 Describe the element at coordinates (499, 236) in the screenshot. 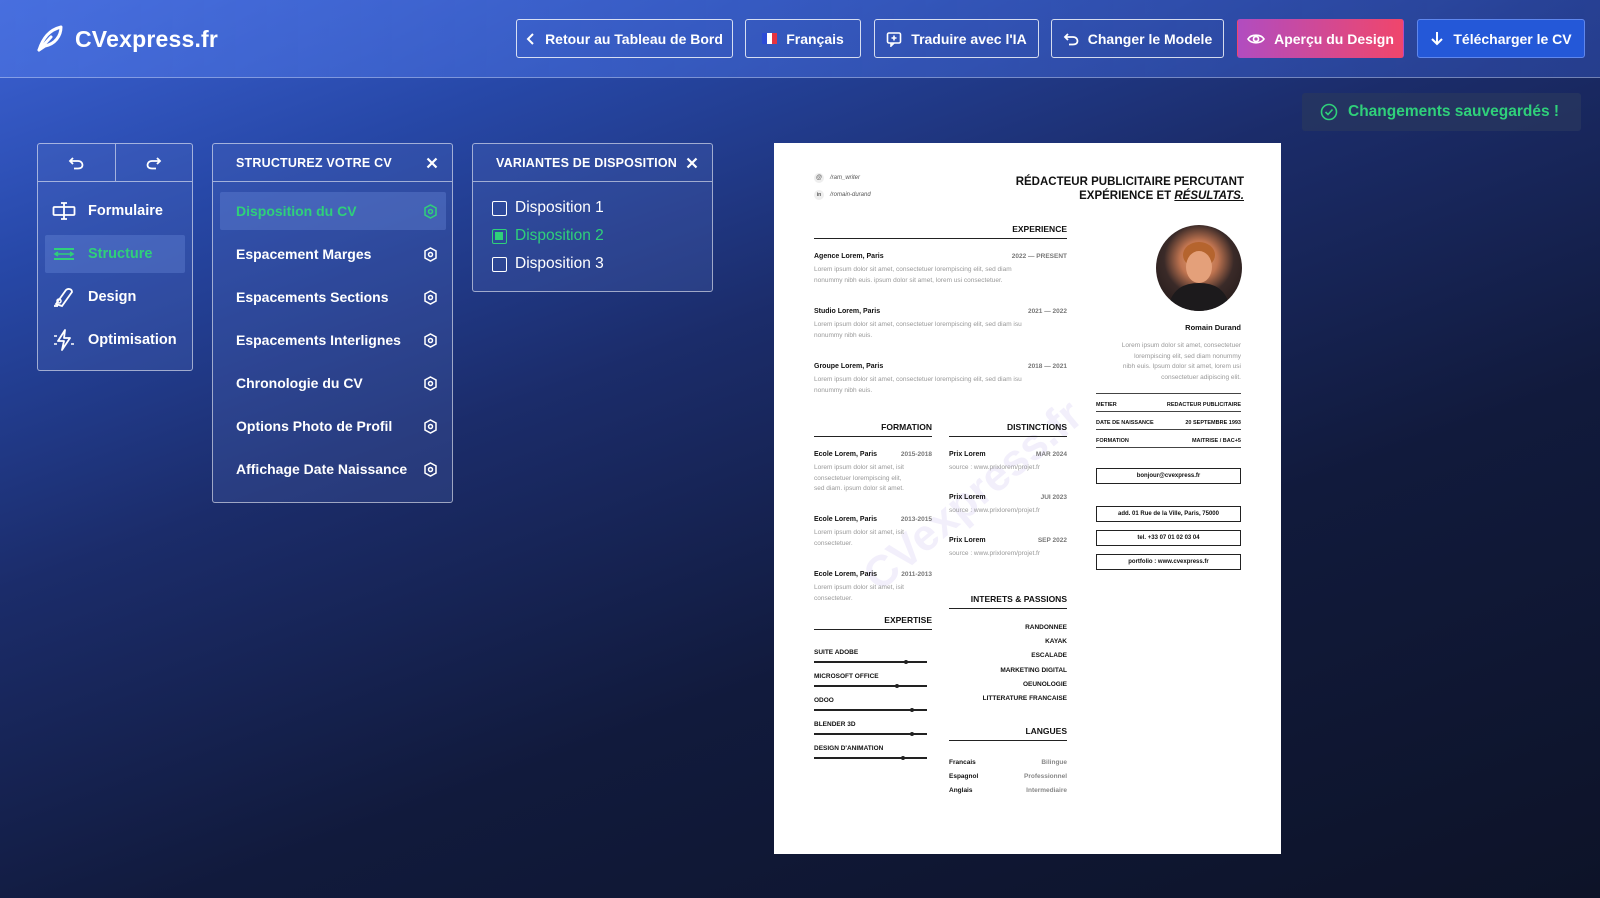

I see `checkbox-checked` at that location.